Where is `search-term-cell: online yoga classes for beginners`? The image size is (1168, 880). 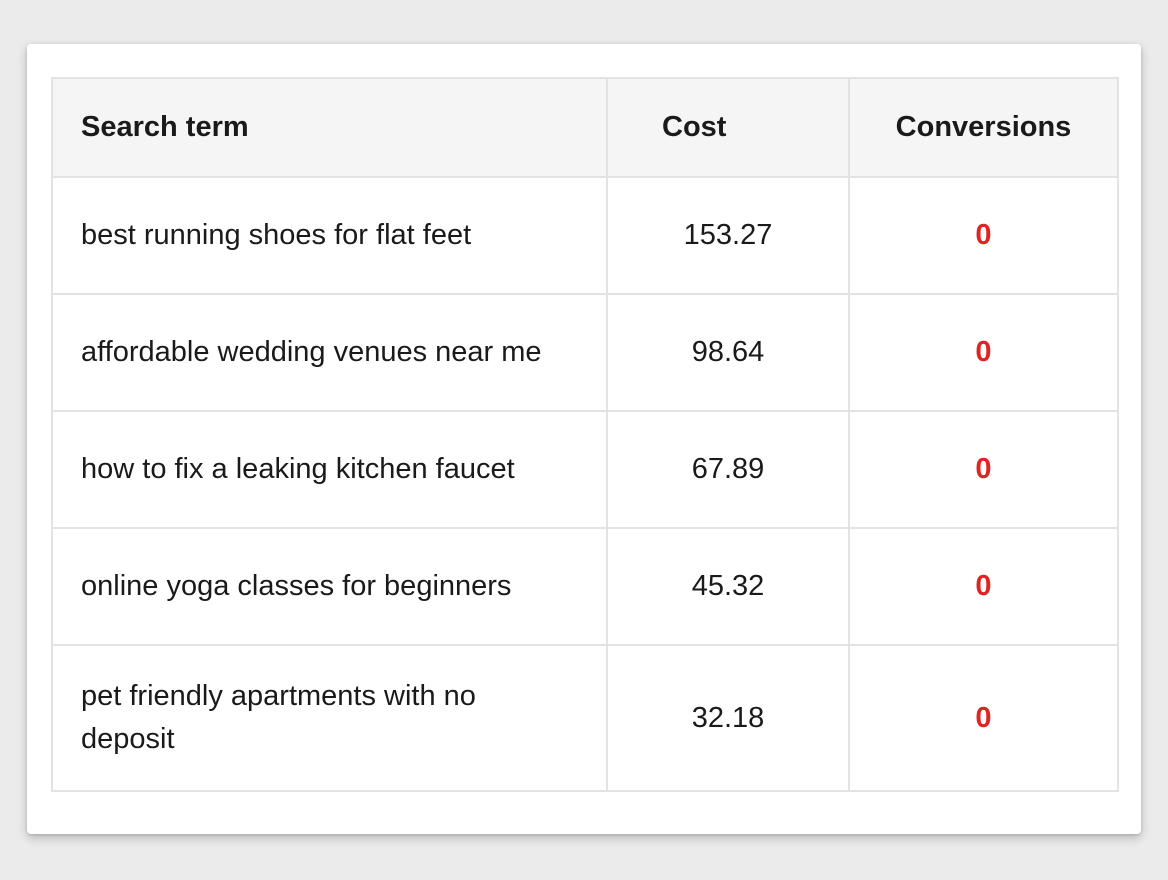 search-term-cell: online yoga classes for beginners is located at coordinates (329, 586).